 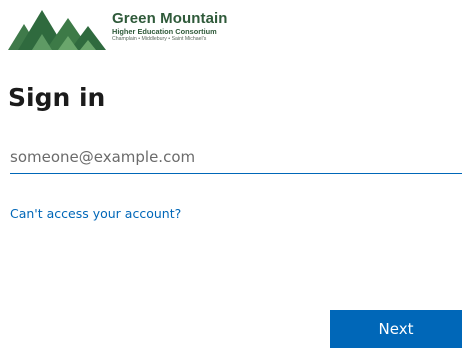 What do you see at coordinates (236, 157) in the screenshot?
I see `email-field` at bounding box center [236, 157].